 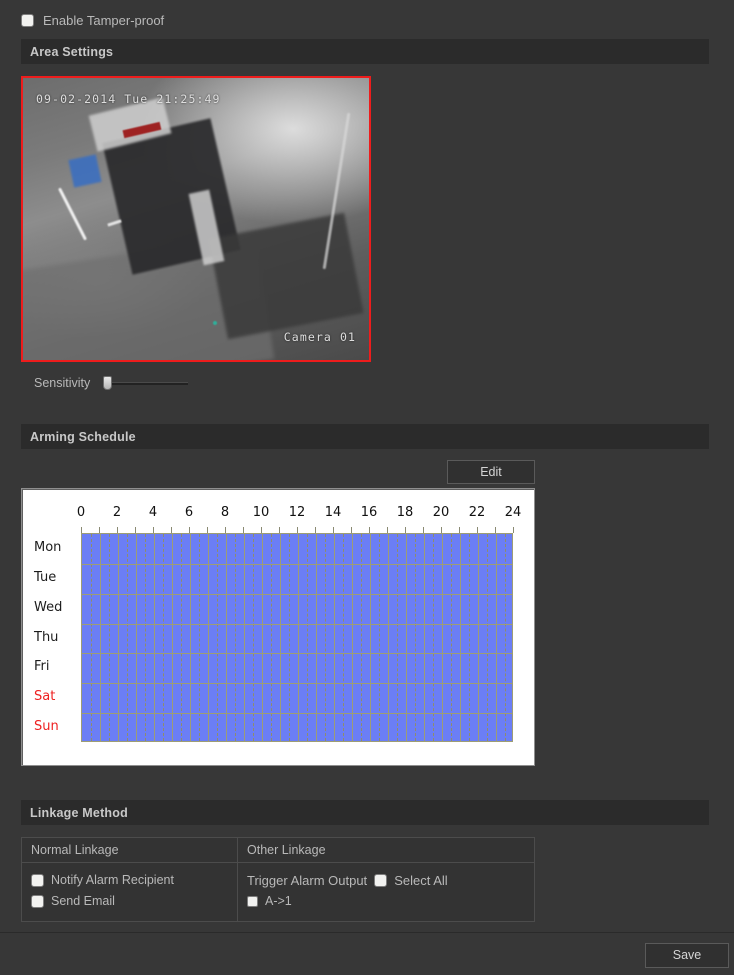 I want to click on camera-live-preview: 09-02-2014 Tue 21:25:49 Camera 01, so click(x=196, y=219).